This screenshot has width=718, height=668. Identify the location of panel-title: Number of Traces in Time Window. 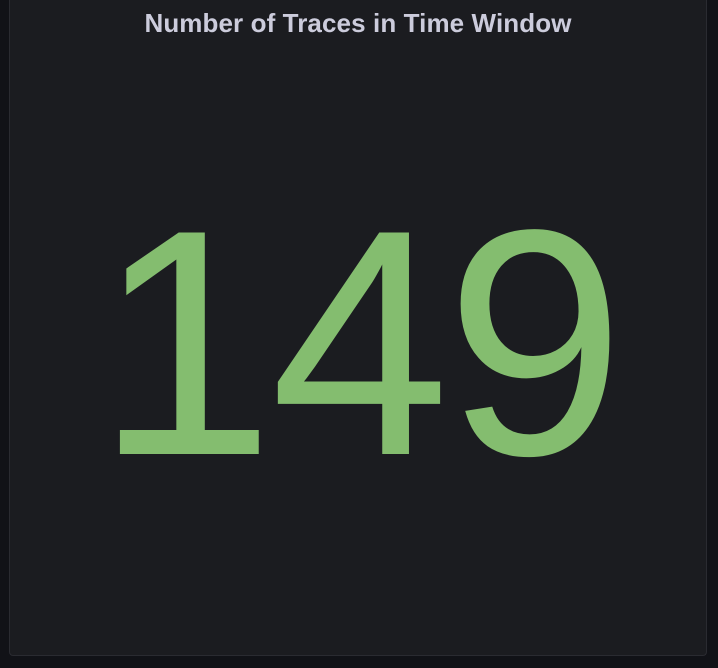
(358, 23).